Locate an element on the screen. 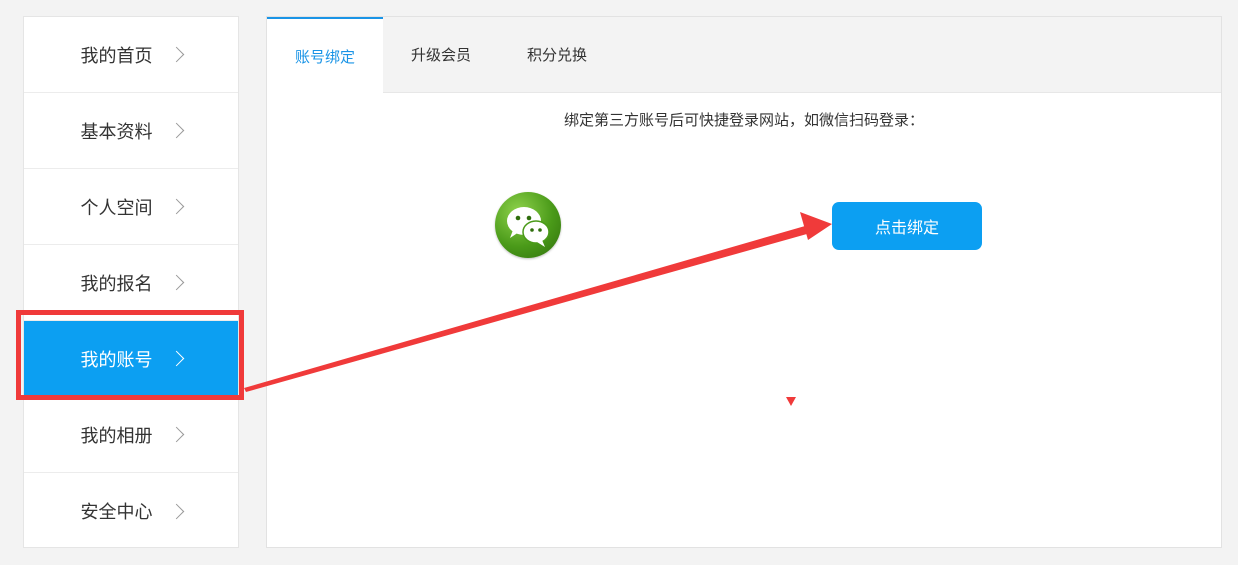 This screenshot has height=565, width=1238. sidebar-item-account: 我的账号 is located at coordinates (131, 359).